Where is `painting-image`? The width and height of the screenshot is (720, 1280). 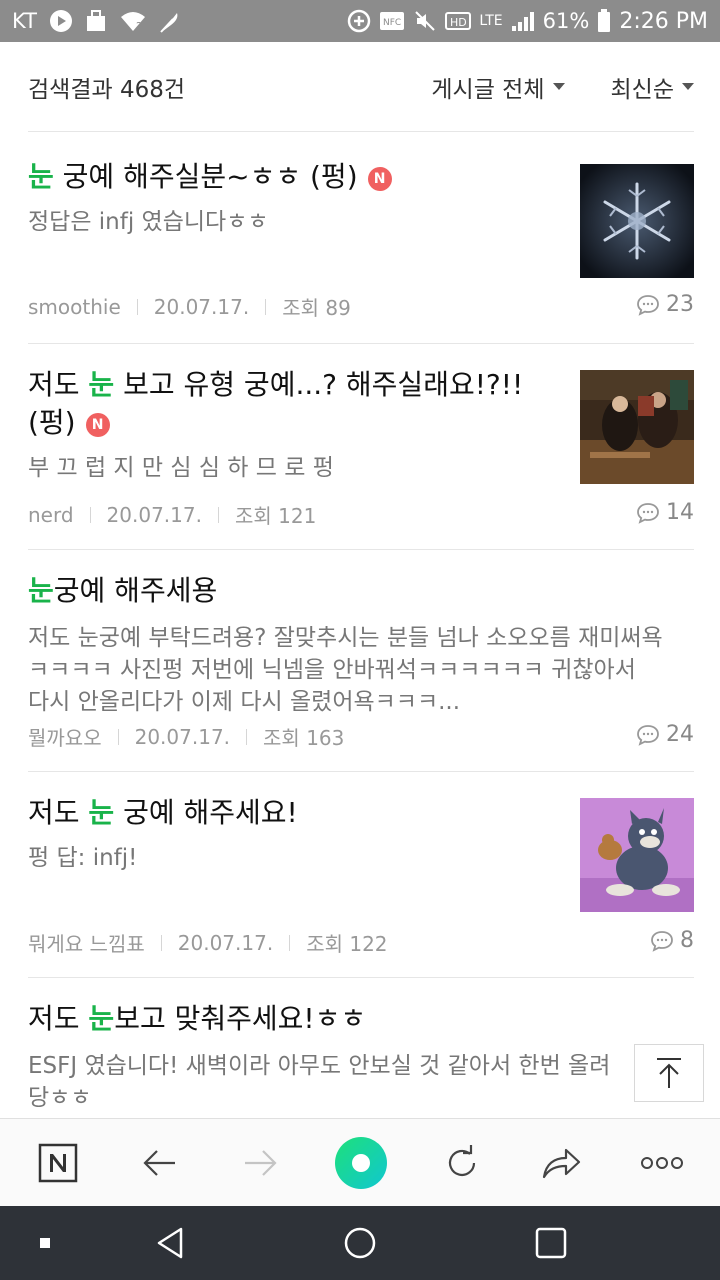 painting-image is located at coordinates (637, 427).